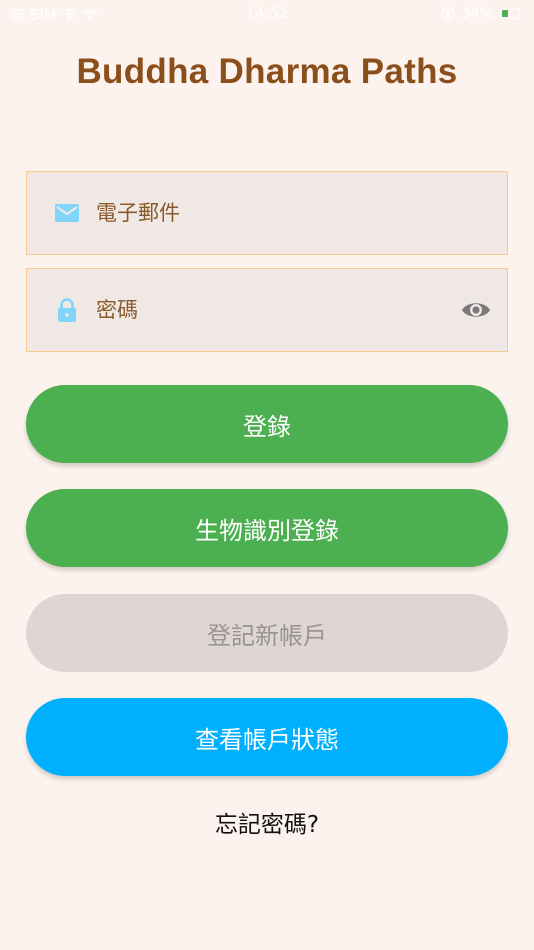  Describe the element at coordinates (267, 424) in the screenshot. I see `login-button: 登錄` at that location.